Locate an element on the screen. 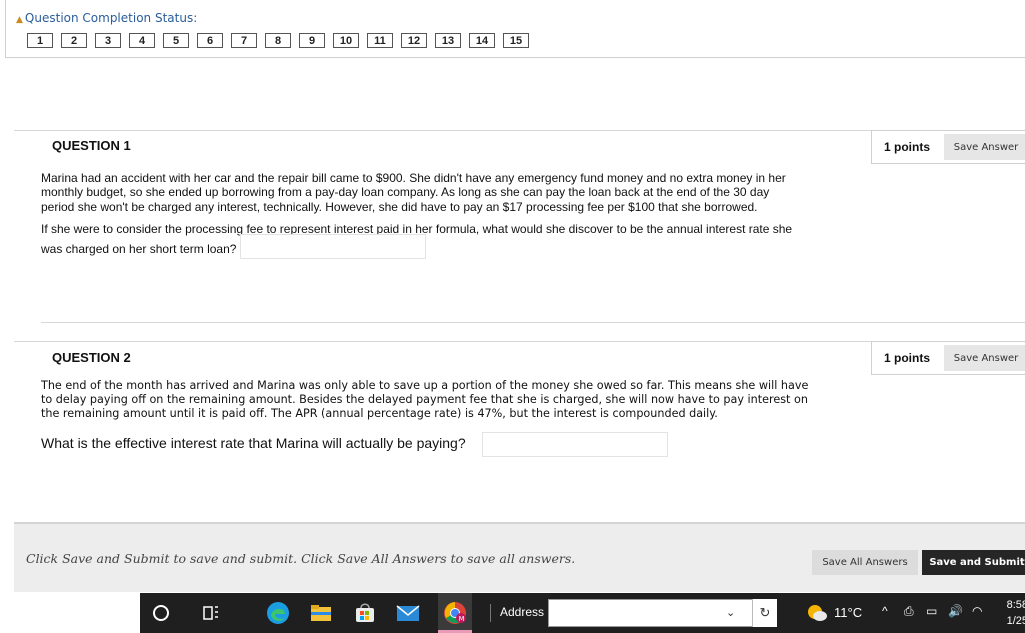 The height and width of the screenshot is (633, 1025). weather-temperature: 11°C is located at coordinates (848, 612).